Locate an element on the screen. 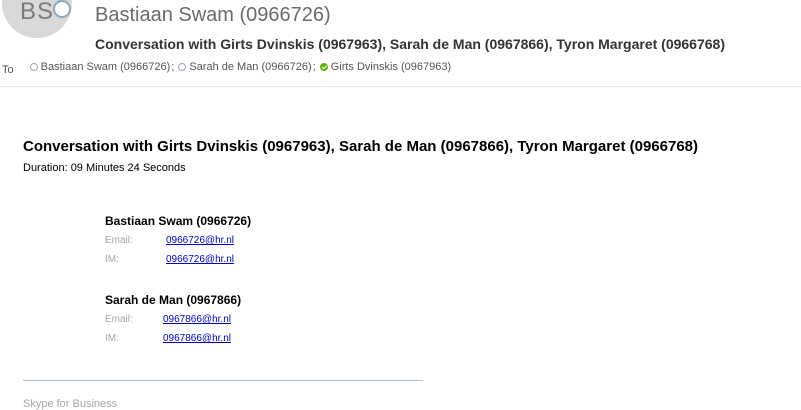 This screenshot has height=410, width=801. sender-name: Bastiaan Swam (0966726) is located at coordinates (213, 15).